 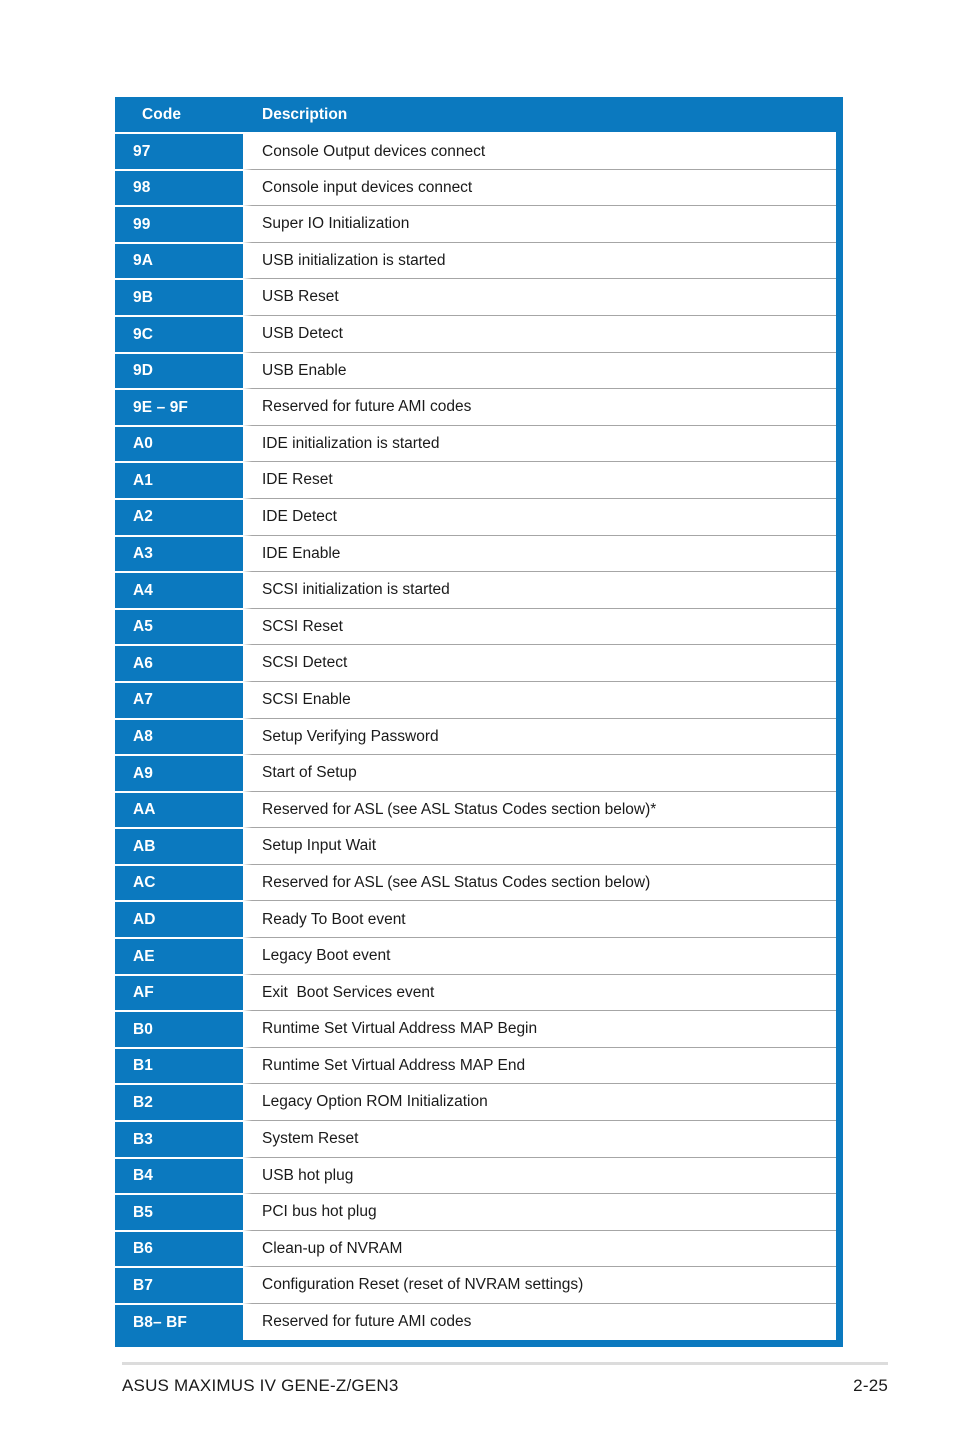 What do you see at coordinates (539, 1211) in the screenshot?
I see `cell-description: PCI bus hot plug` at bounding box center [539, 1211].